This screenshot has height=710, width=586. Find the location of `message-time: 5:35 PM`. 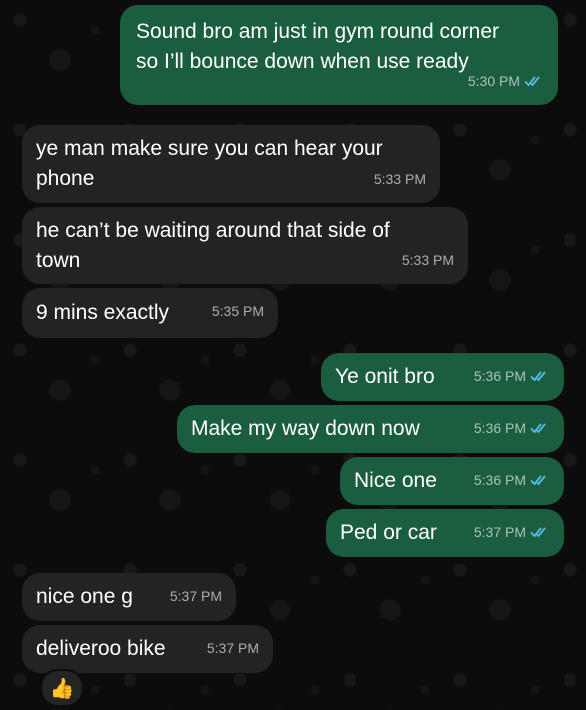

message-time: 5:35 PM is located at coordinates (237, 311).